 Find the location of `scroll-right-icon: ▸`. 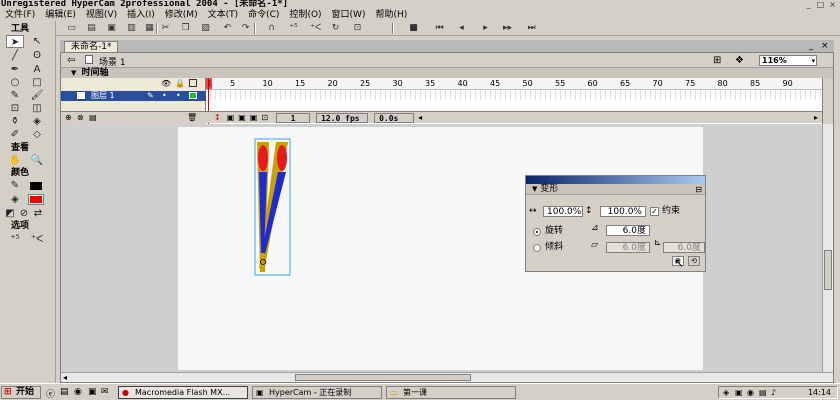

scroll-right-icon: ▸ is located at coordinates (816, 117).